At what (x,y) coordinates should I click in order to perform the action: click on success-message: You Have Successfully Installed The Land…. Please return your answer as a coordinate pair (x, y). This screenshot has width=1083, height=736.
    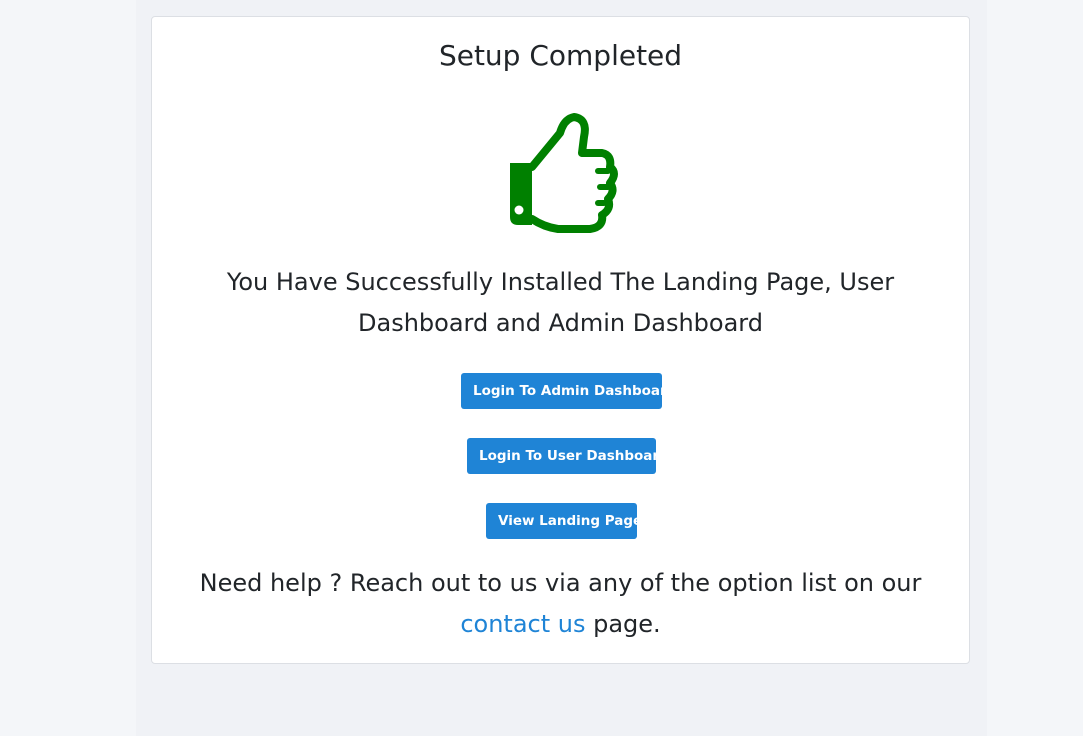
    Looking at the image, I should click on (560, 302).